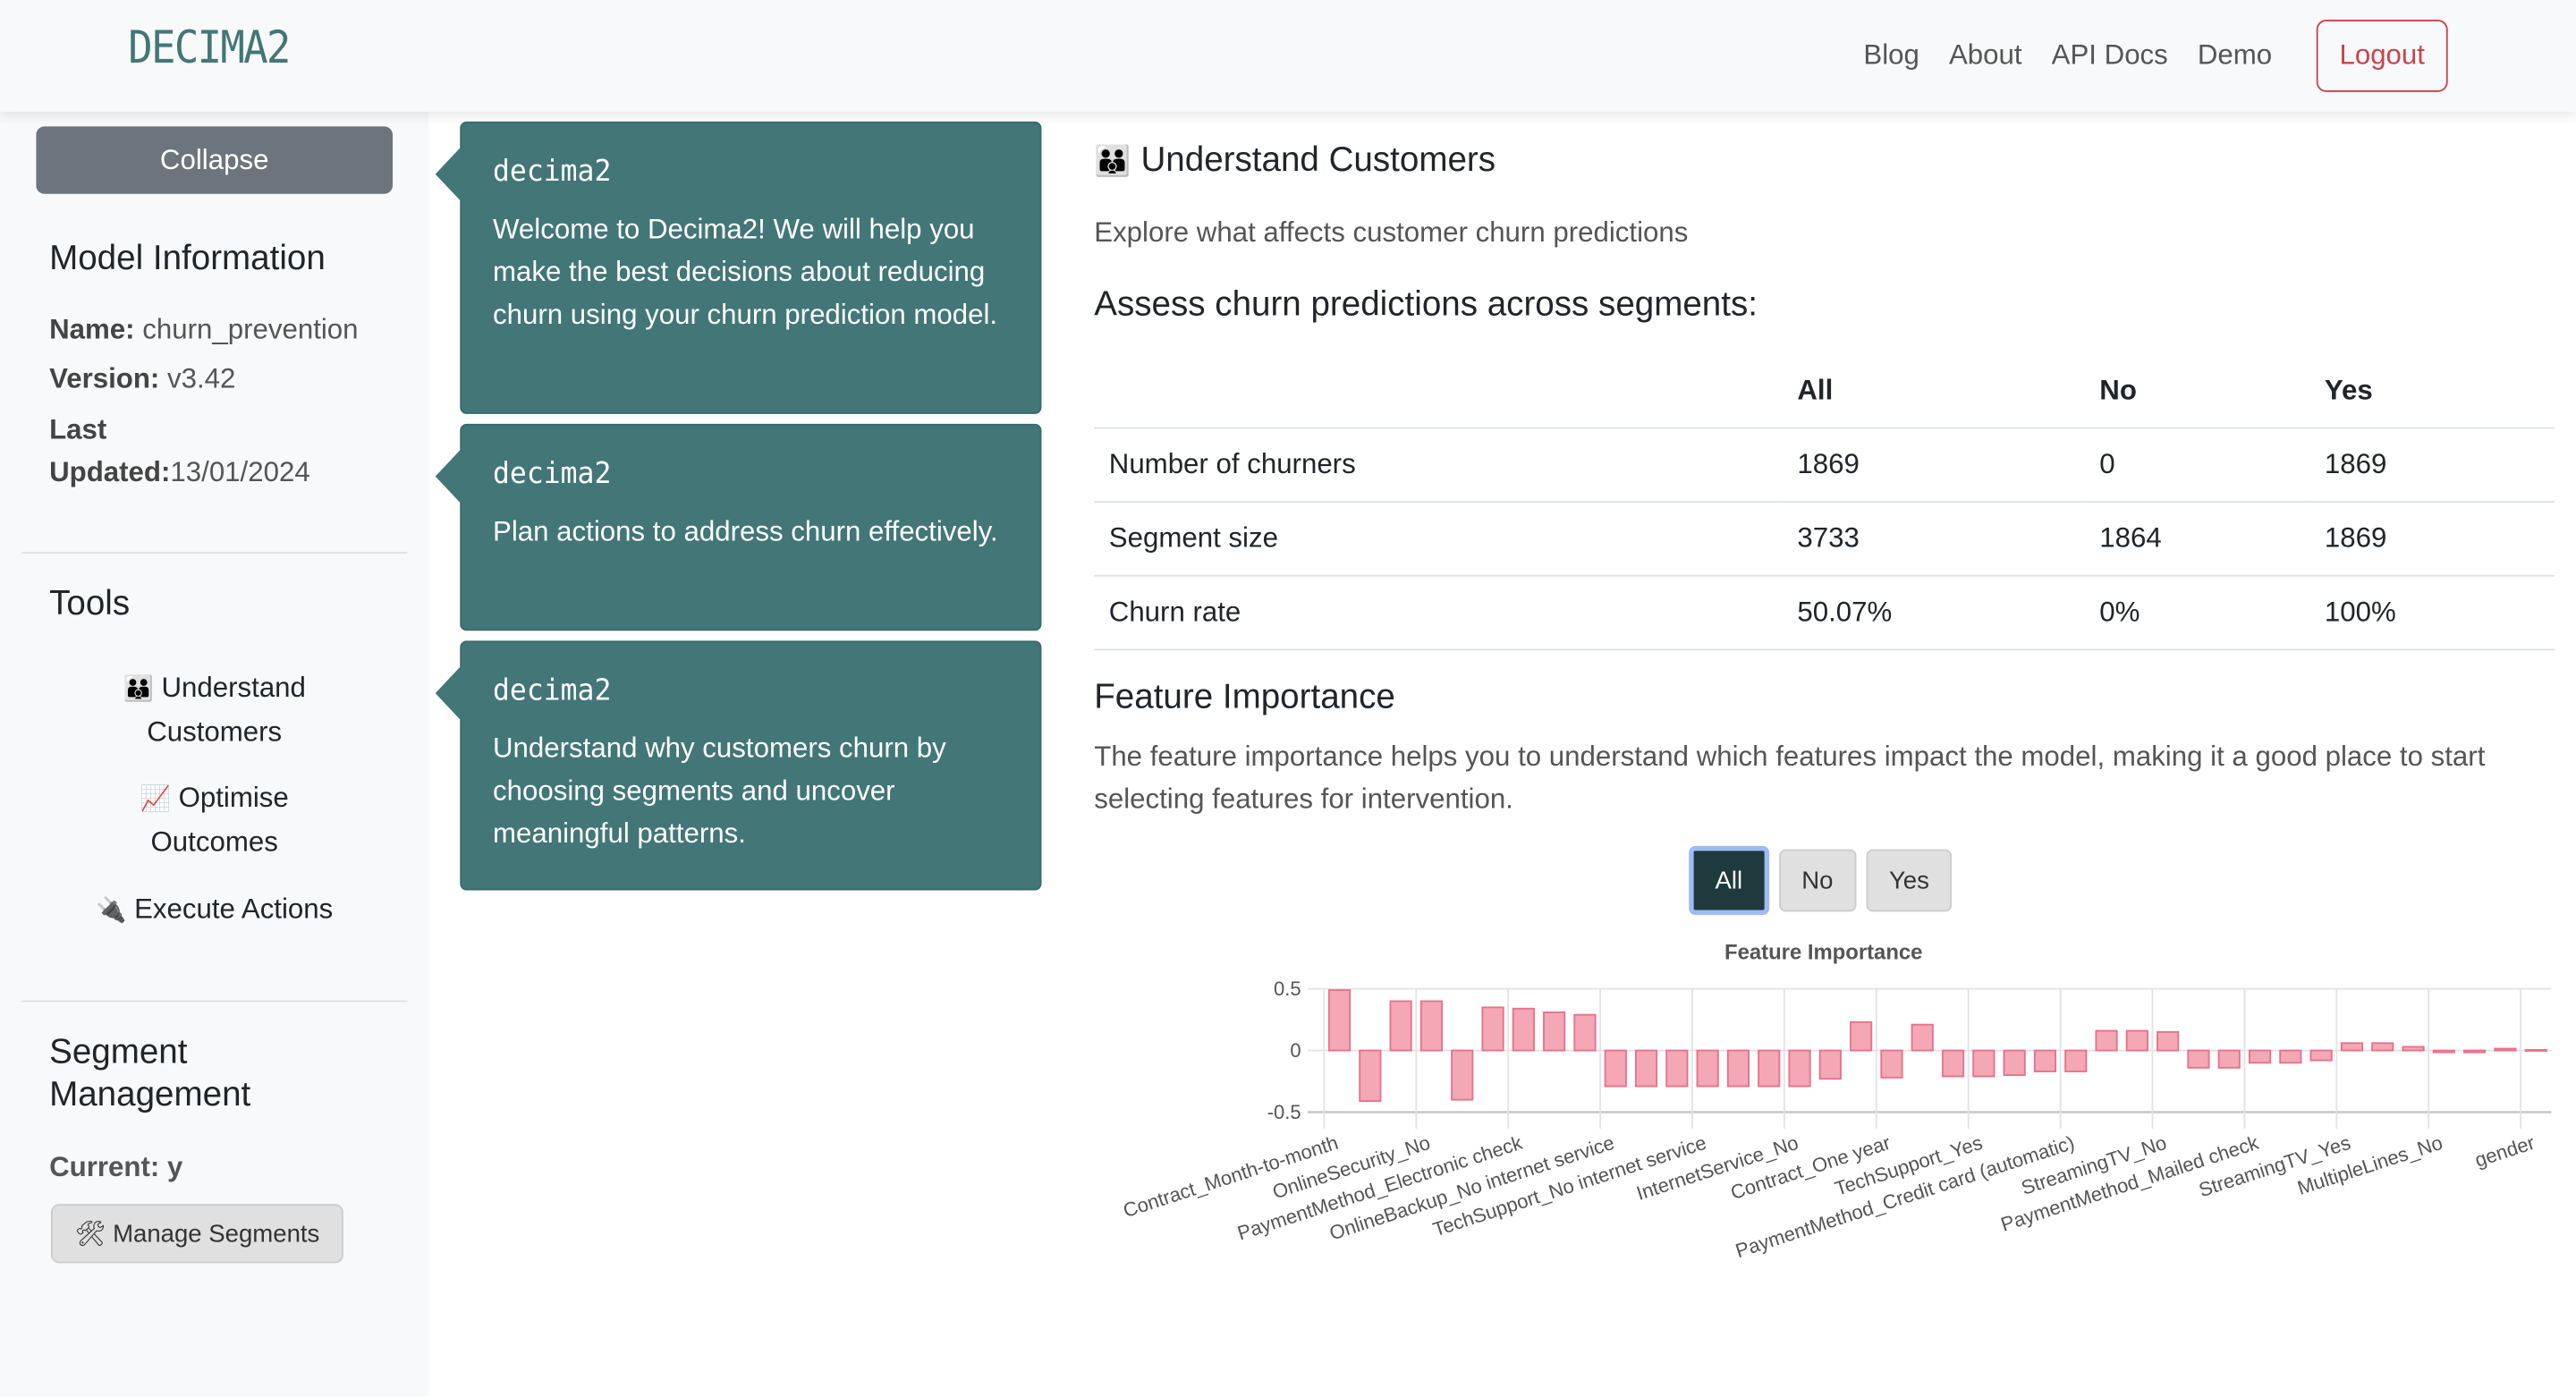 The image size is (2576, 1397). What do you see at coordinates (214, 710) in the screenshot?
I see `sidebar-item-understand-customers: 👪 Understand Customers` at bounding box center [214, 710].